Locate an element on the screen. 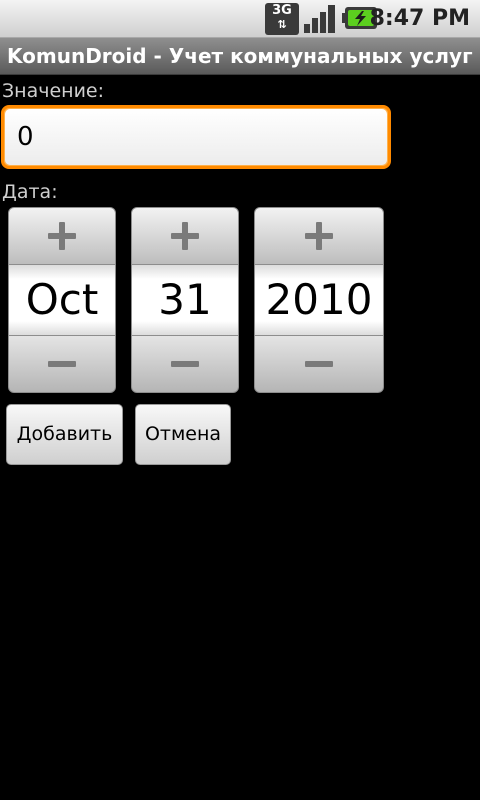  month-decrement-button is located at coordinates (62, 364).